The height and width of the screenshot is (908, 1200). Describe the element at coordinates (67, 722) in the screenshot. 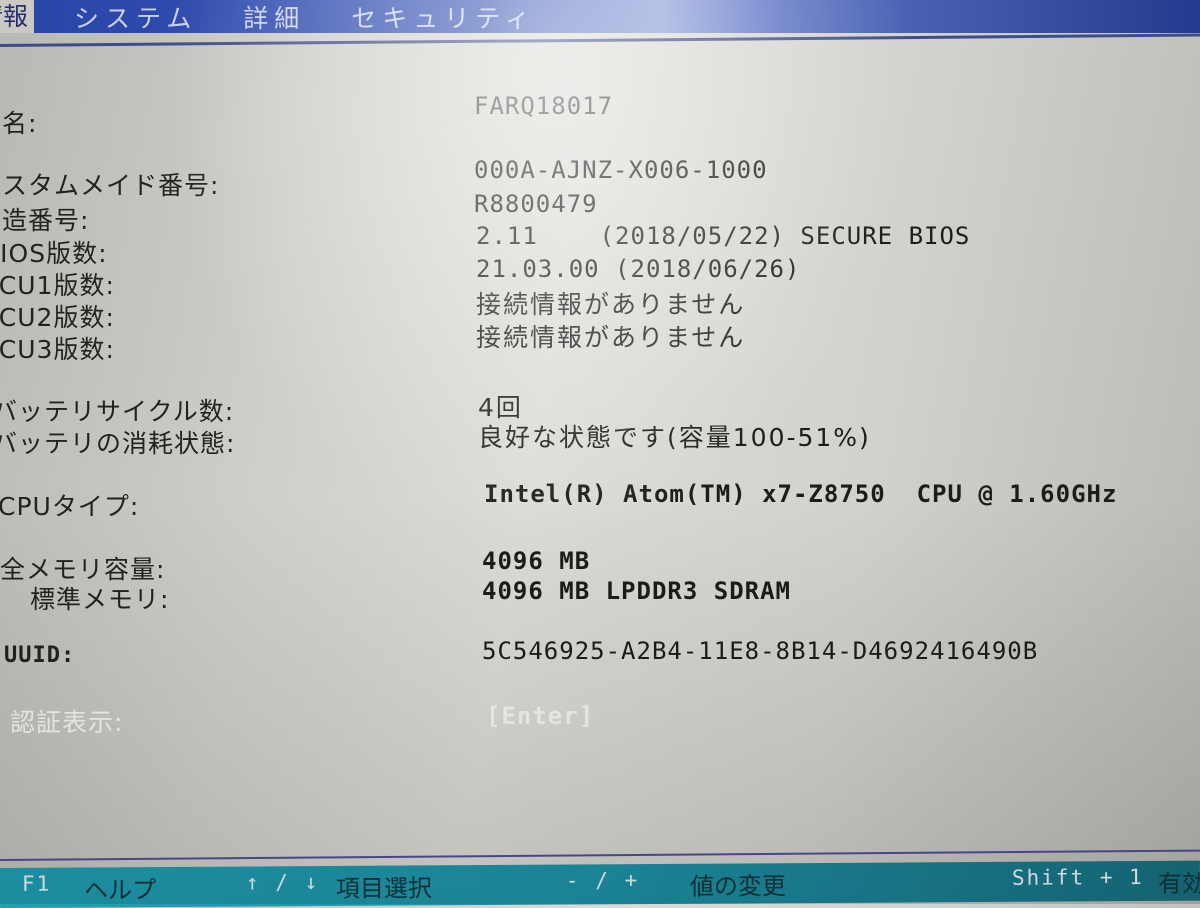

I see `certificate-display-label: 認証表示:` at that location.